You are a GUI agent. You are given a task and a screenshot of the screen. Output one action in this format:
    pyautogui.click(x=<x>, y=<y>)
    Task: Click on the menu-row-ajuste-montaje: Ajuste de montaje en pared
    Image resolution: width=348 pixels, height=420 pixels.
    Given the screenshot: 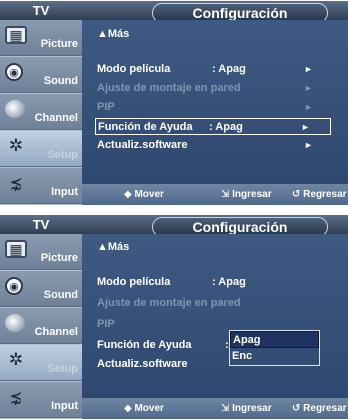 What is the action you would take?
    pyautogui.click(x=215, y=303)
    